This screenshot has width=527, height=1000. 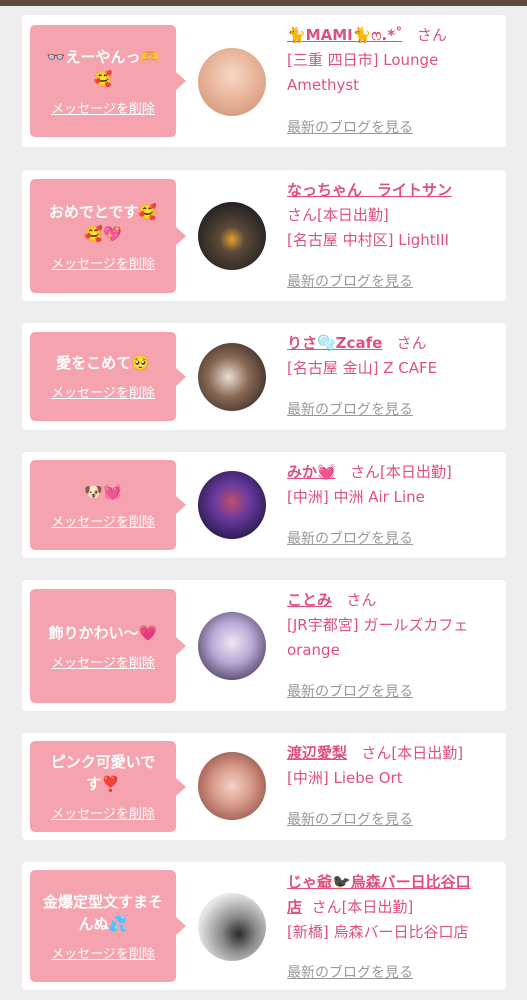 I want to click on sender-name-link: 渡辺愛梨, so click(x=317, y=753).